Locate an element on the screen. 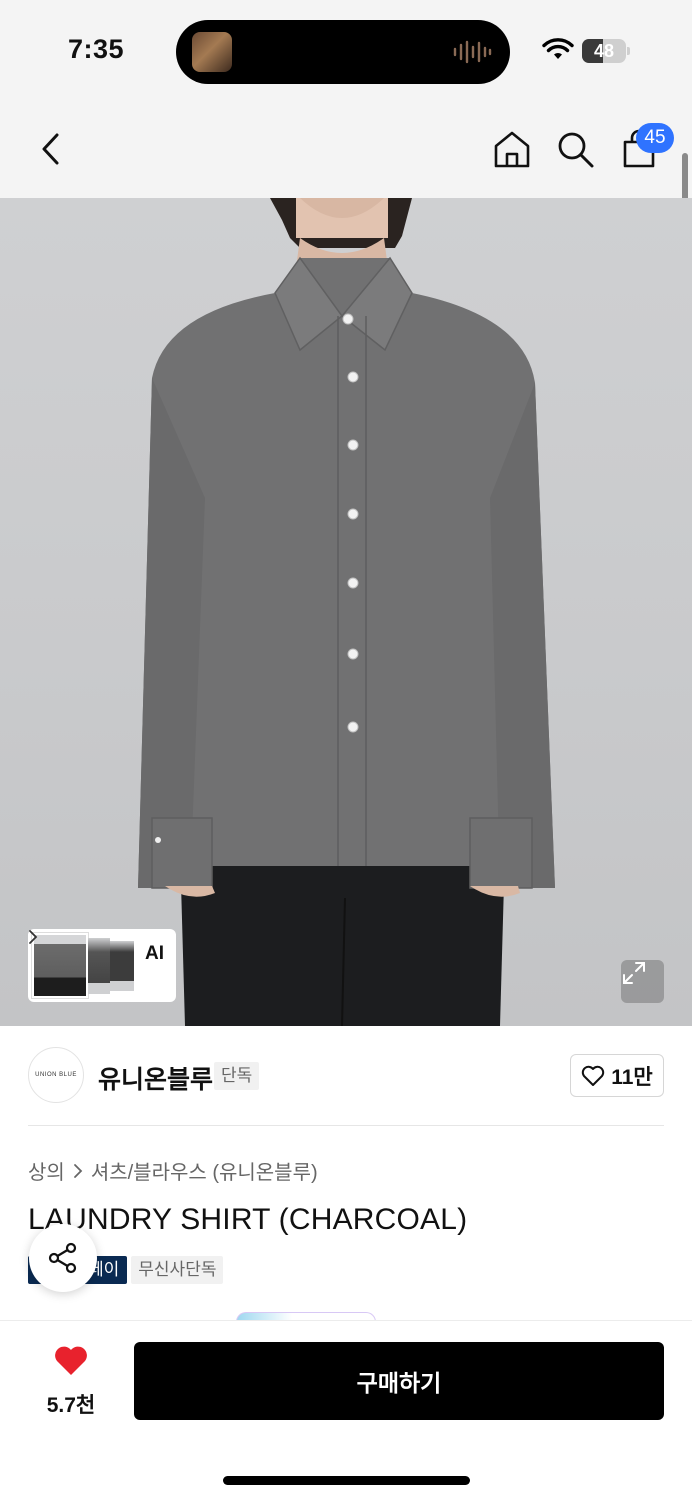 The height and width of the screenshot is (1500, 692). bottom-action-bar: 5.7천 구매하기 is located at coordinates (346, 1410).